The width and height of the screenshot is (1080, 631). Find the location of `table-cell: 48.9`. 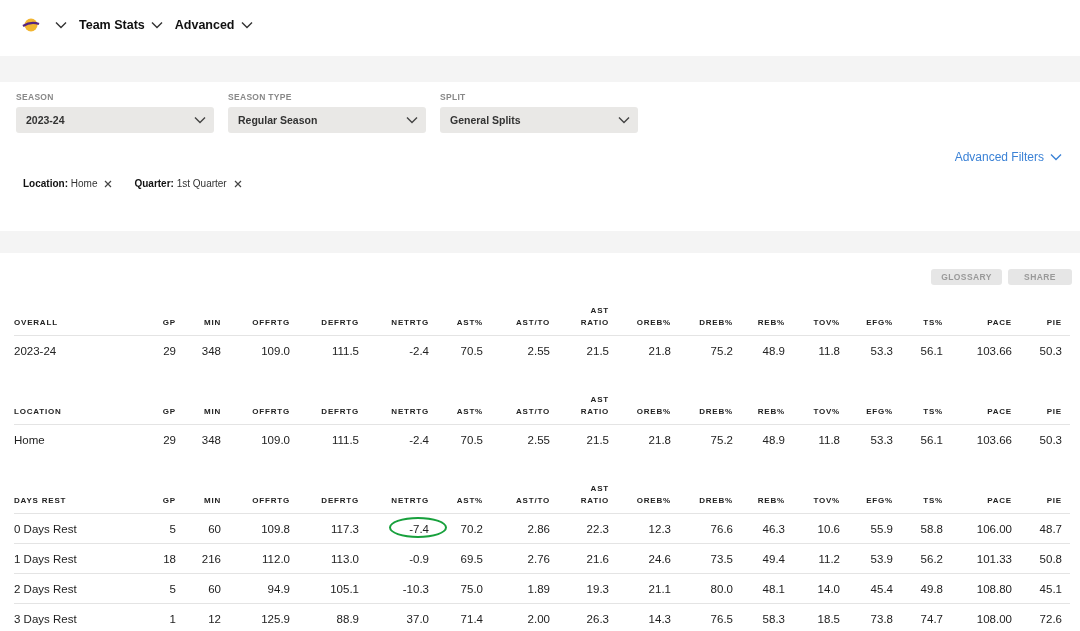

table-cell: 48.9 is located at coordinates (773, 439).